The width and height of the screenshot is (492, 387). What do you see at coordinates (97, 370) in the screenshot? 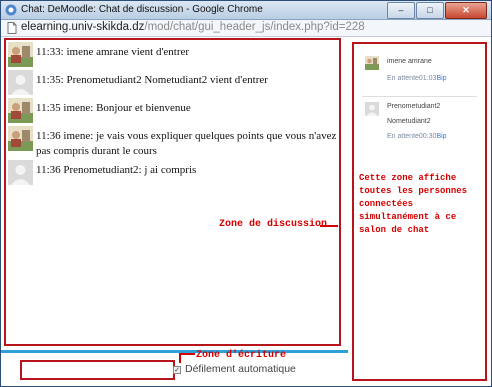
I see `message-input` at bounding box center [97, 370].